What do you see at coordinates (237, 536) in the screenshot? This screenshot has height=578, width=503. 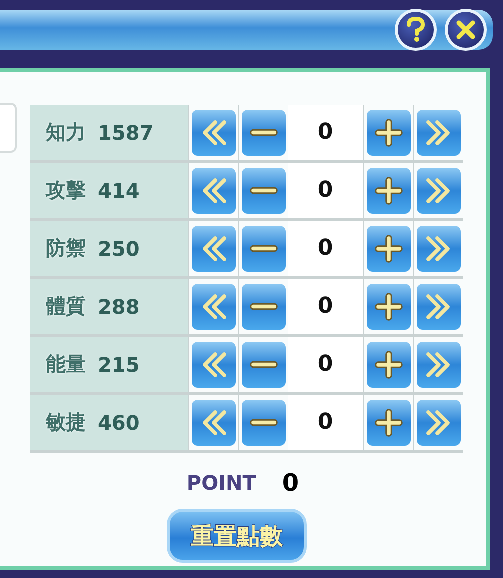 I see `reset-points-button: 重置點數` at bounding box center [237, 536].